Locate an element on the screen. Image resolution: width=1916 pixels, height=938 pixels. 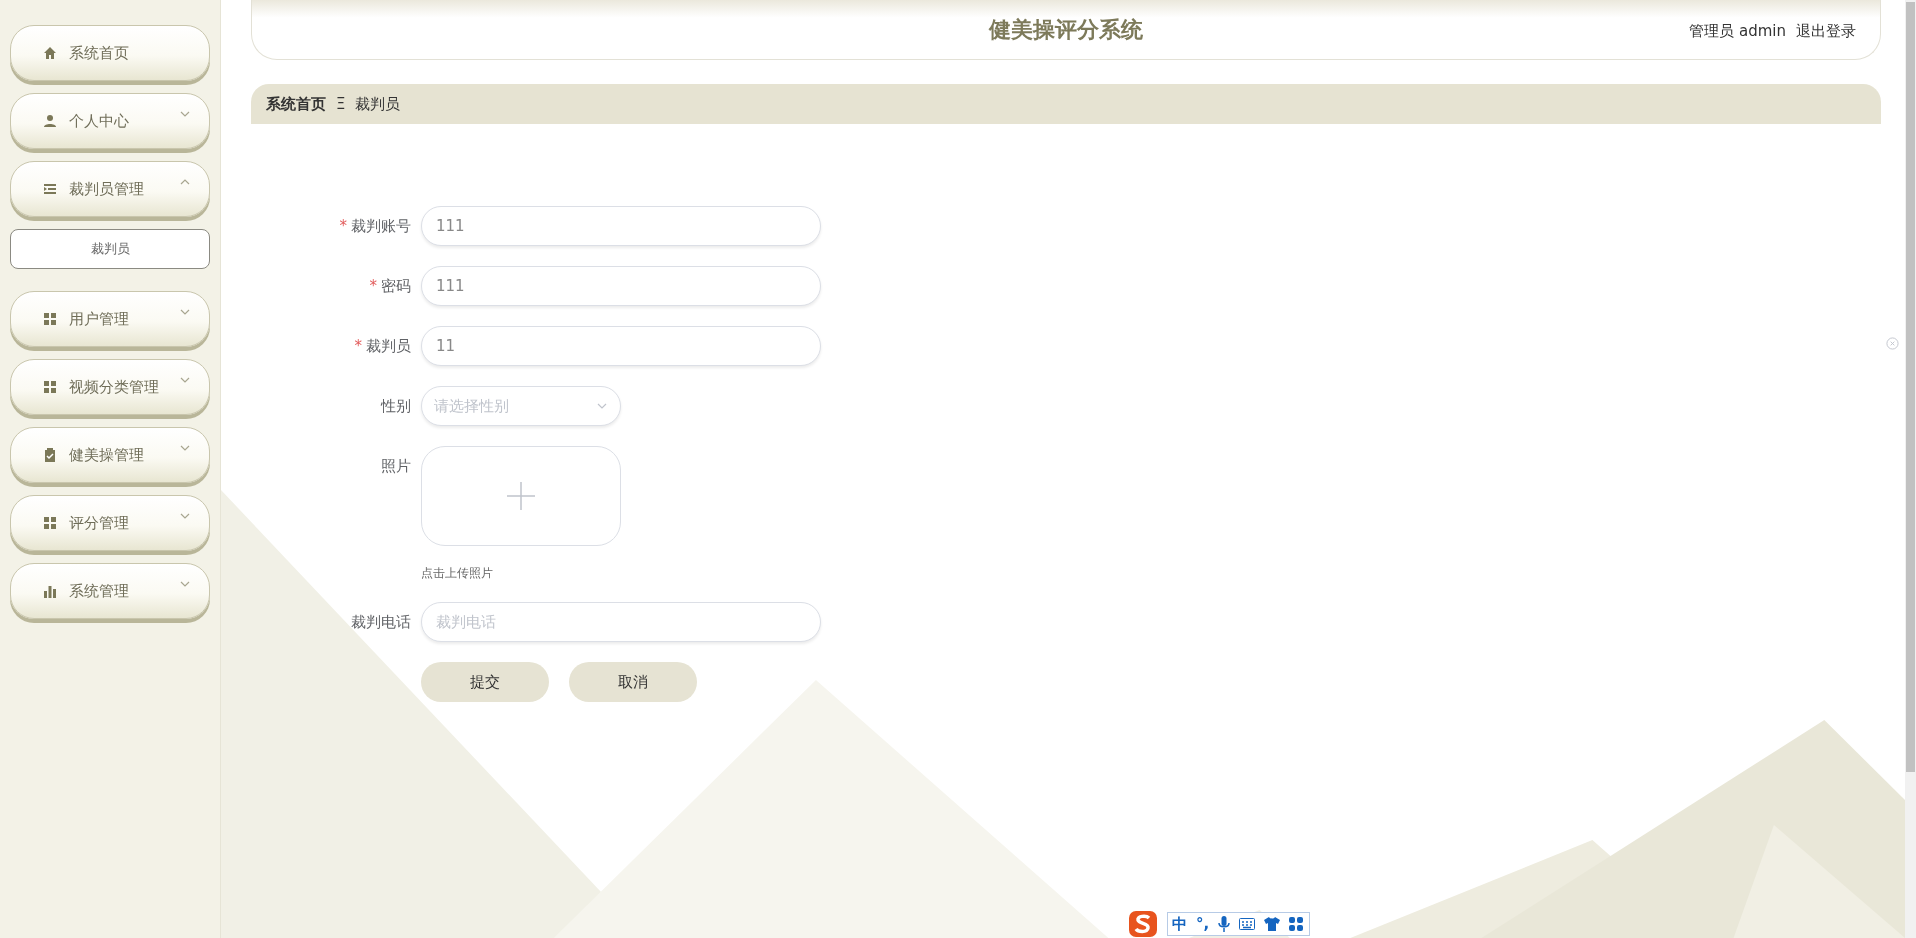
field-label: 裁判电话 is located at coordinates (381, 622).